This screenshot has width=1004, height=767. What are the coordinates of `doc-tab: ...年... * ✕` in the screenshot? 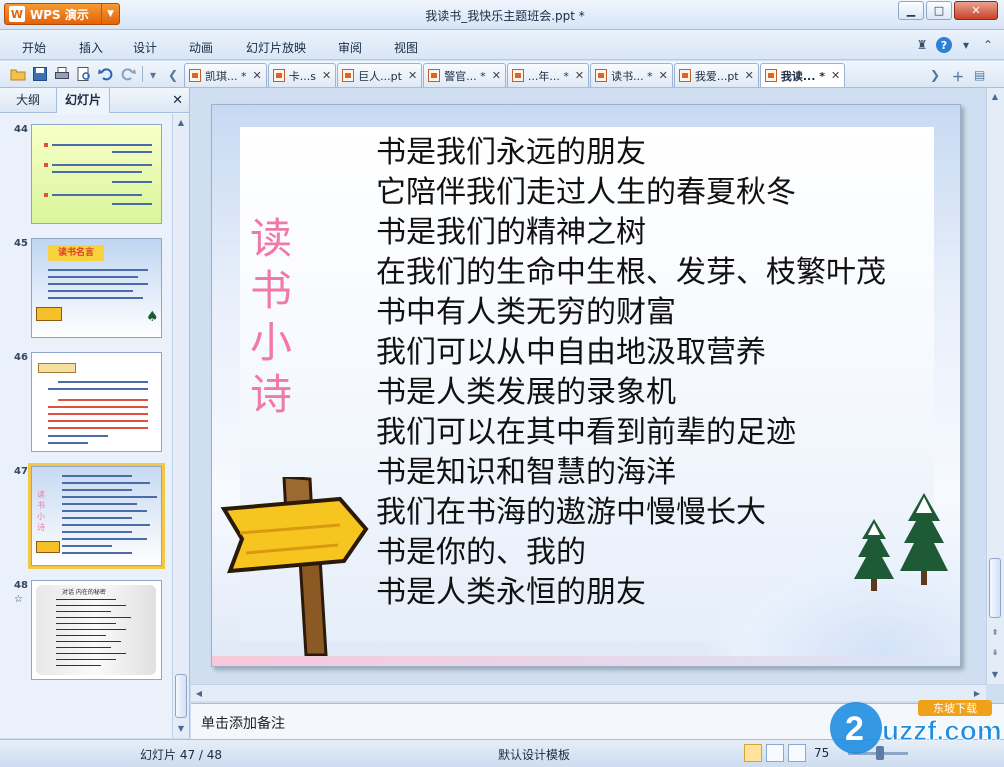 It's located at (548, 75).